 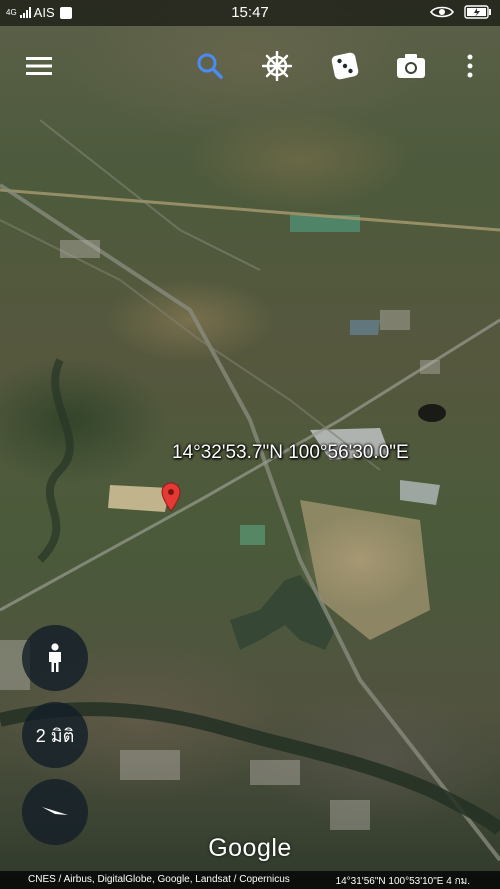 What do you see at coordinates (171, 497) in the screenshot?
I see `location-pin-icon` at bounding box center [171, 497].